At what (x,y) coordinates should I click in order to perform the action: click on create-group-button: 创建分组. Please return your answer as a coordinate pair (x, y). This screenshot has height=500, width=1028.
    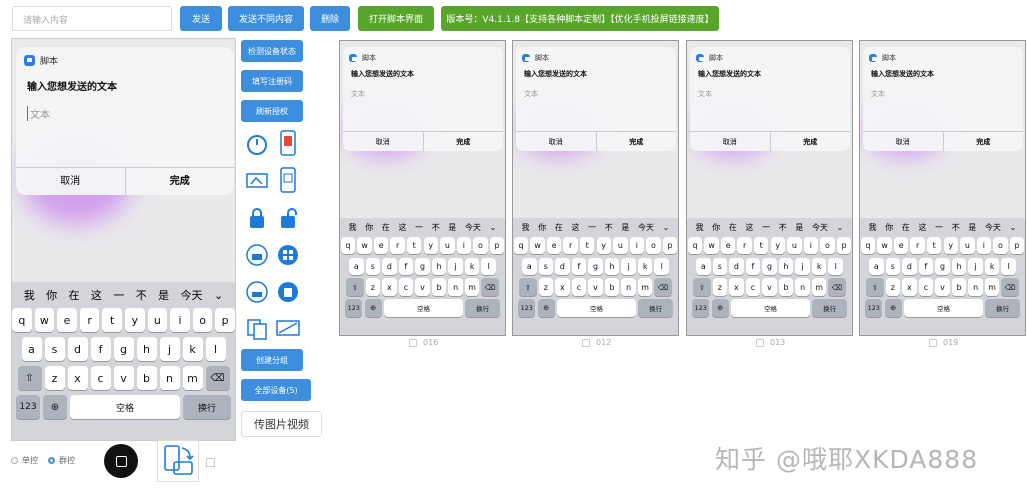
    Looking at the image, I should click on (272, 360).